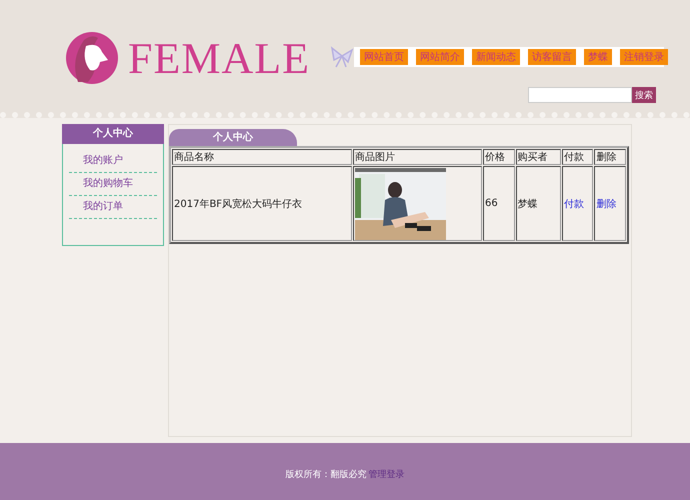 Image resolution: width=690 pixels, height=500 pixels. I want to click on table-cell: 2017年BF风宽松大码牛仔衣, so click(262, 203).